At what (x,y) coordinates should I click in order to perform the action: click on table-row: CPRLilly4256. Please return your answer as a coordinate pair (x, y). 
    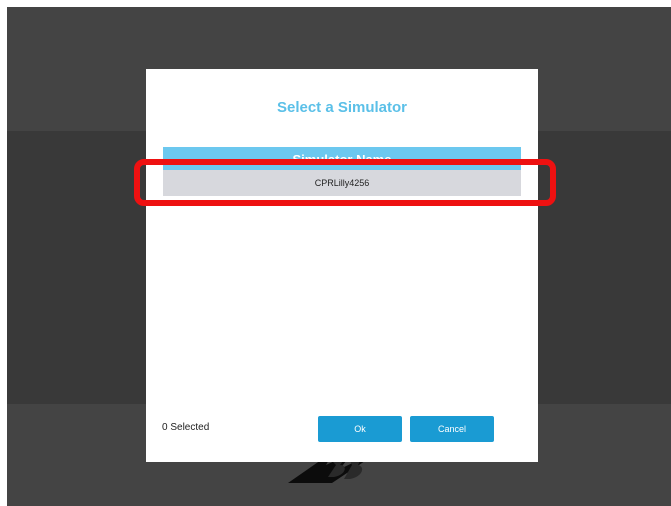
    Looking at the image, I should click on (342, 183).